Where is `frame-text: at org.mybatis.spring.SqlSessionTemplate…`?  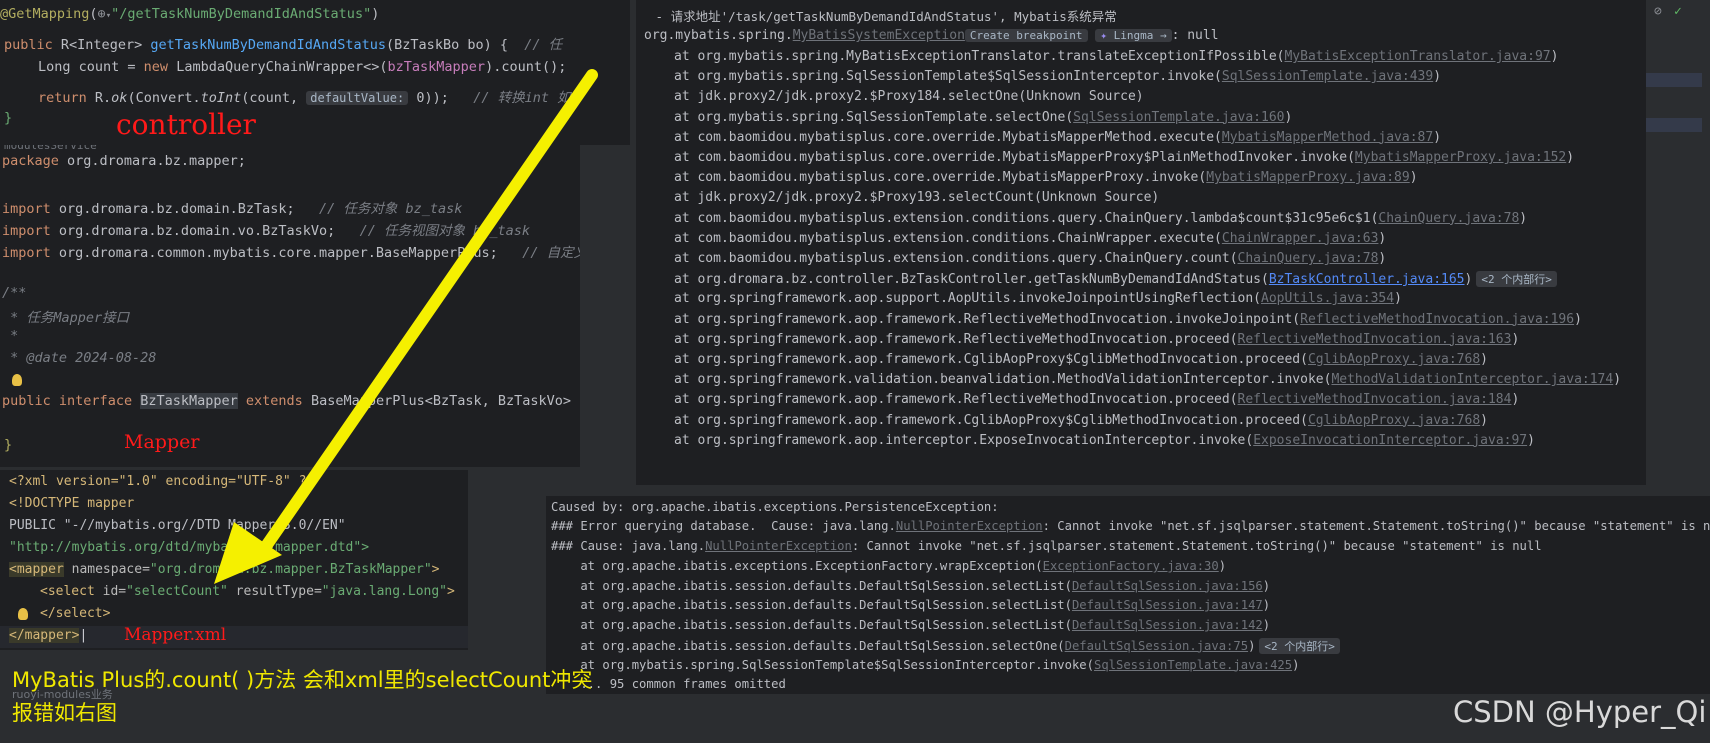 frame-text: at org.mybatis.spring.SqlSessionTemplate… is located at coordinates (822, 664).